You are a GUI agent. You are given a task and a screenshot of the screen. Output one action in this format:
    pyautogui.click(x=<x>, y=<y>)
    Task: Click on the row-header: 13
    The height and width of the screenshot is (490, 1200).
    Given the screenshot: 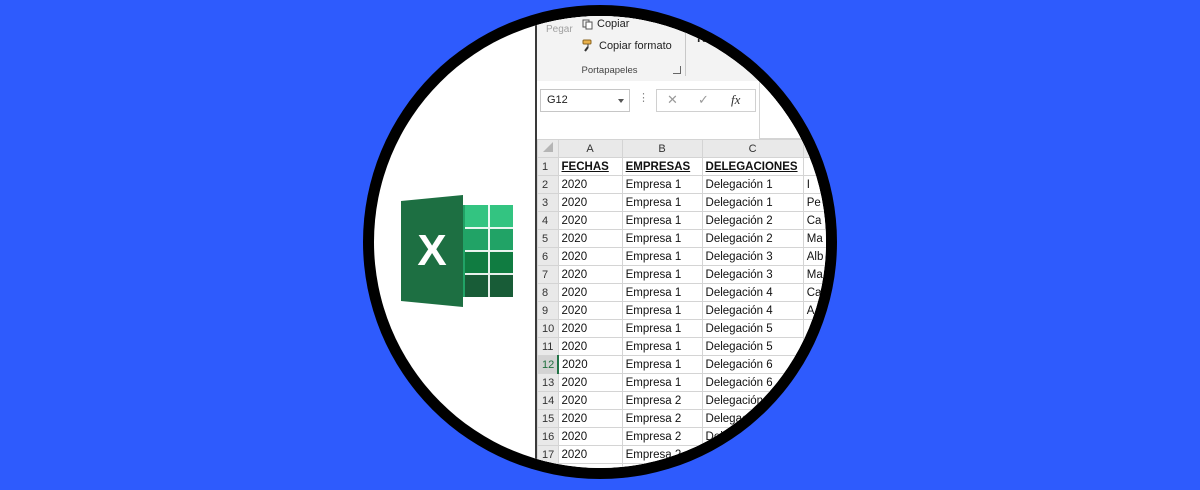 What is the action you would take?
    pyautogui.click(x=548, y=382)
    